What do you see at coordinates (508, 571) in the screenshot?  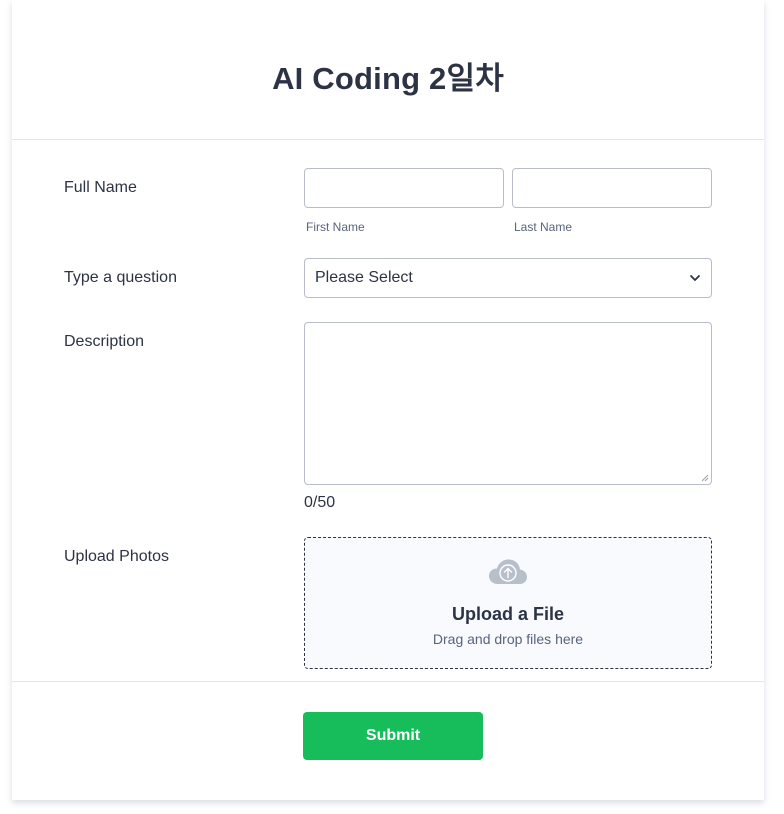 I see `cloud-upload-icon` at bounding box center [508, 571].